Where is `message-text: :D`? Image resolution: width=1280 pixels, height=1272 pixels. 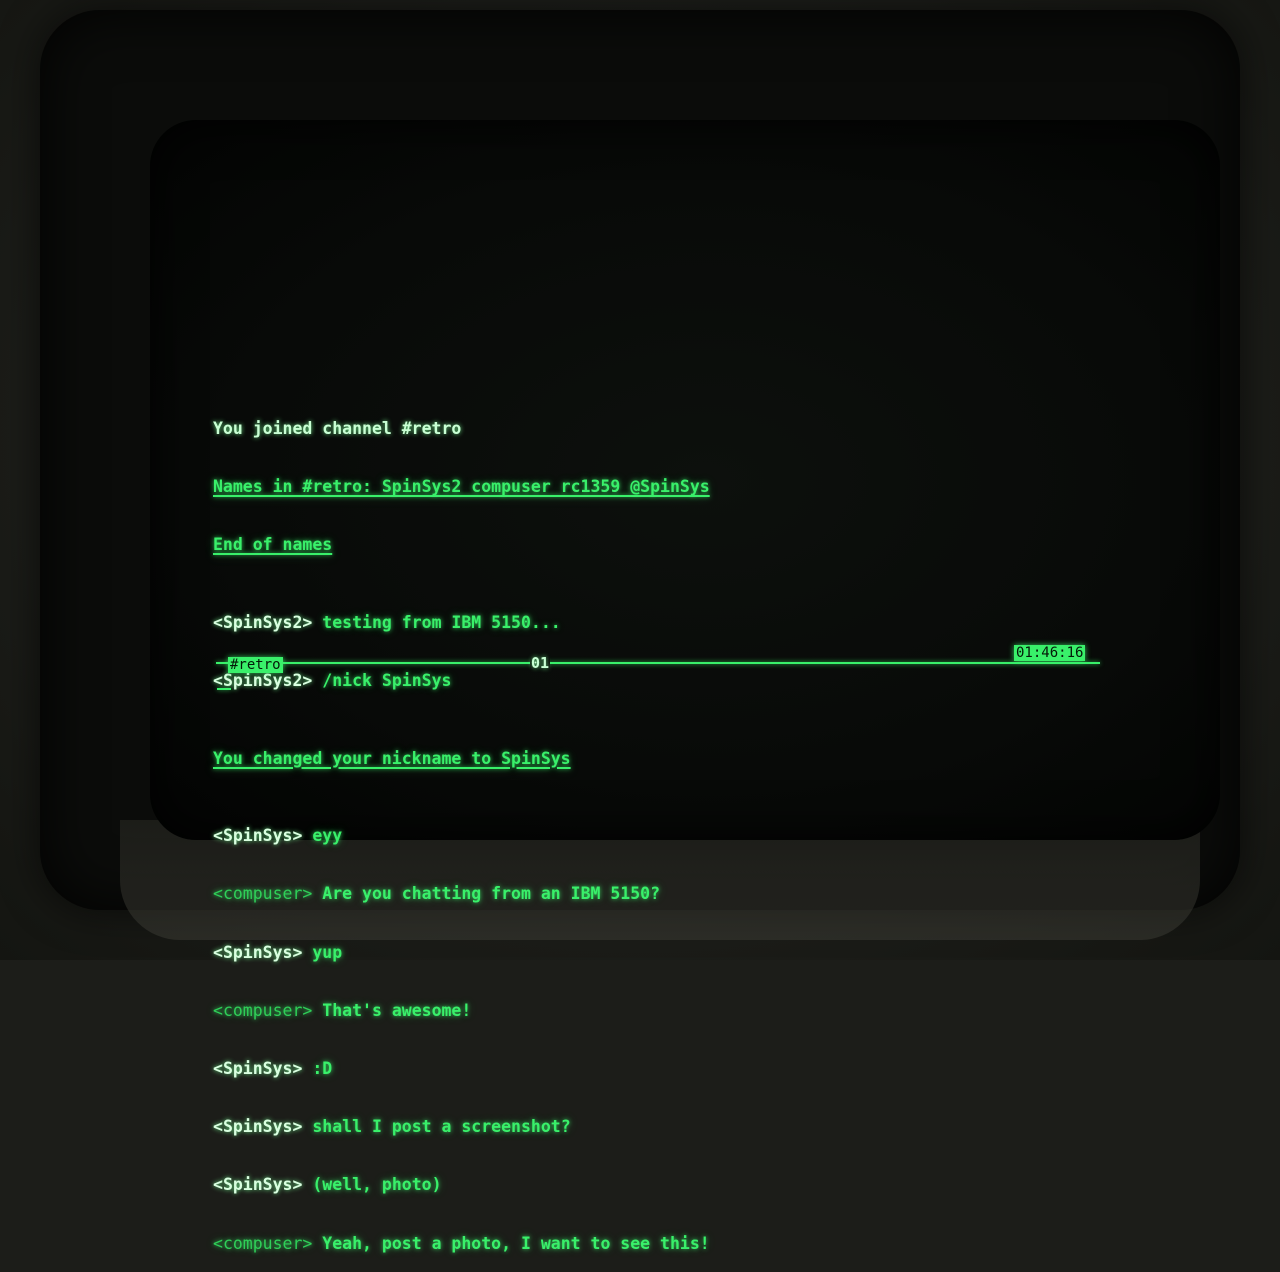
message-text: :D is located at coordinates (322, 1069).